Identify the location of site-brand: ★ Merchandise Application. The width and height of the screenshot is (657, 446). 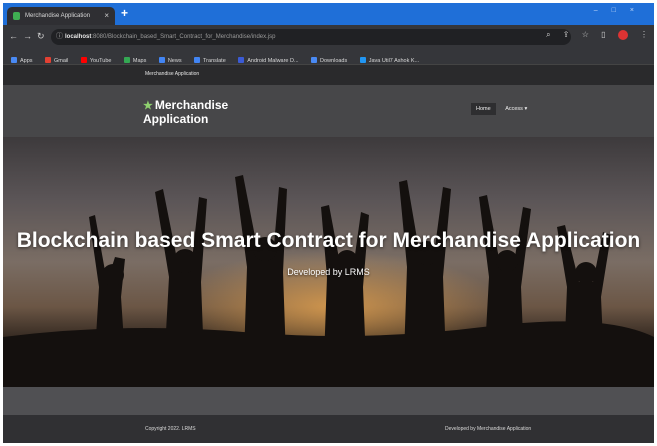
(185, 112).